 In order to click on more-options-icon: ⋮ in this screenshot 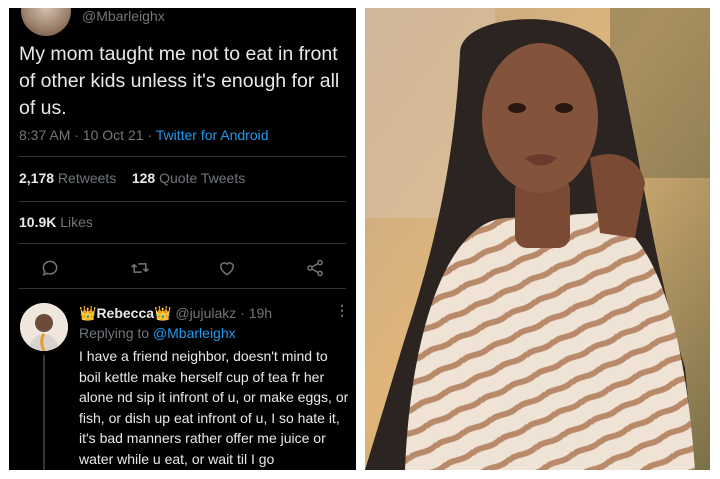, I will do `click(342, 310)`.